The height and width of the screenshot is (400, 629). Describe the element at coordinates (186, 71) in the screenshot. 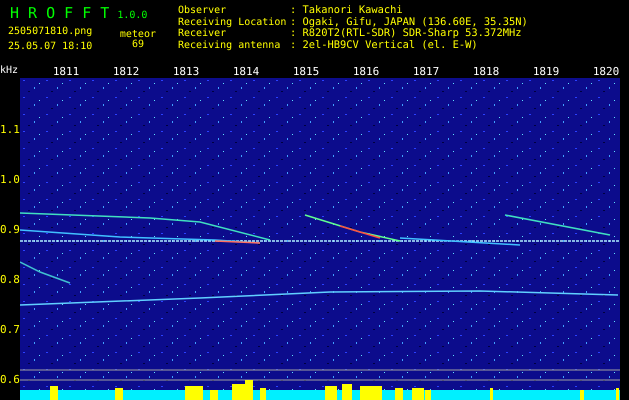

I see `x-axis-label: 1813` at that location.